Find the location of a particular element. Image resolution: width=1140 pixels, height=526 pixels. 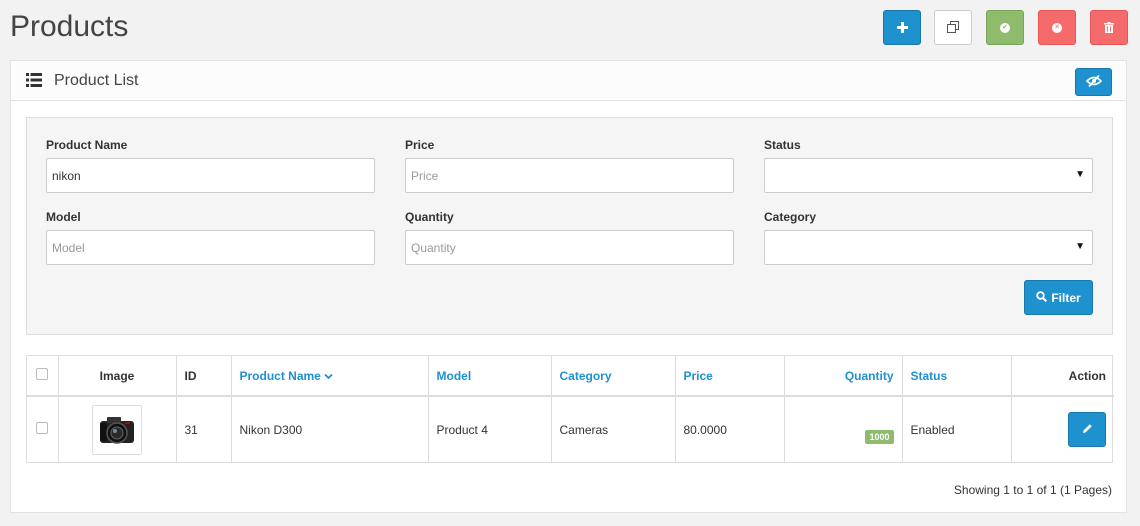

panel-title: Product List is located at coordinates (96, 80).